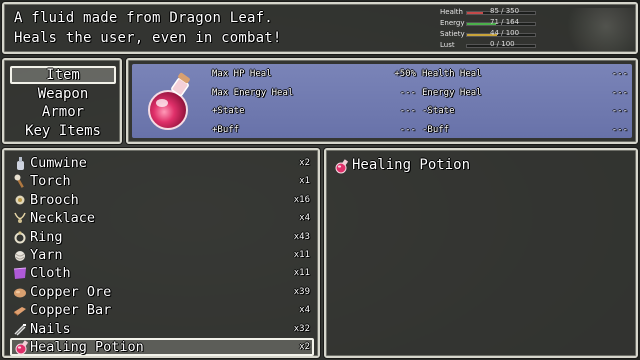 The image size is (640, 360). What do you see at coordinates (71, 291) in the screenshot?
I see `item-name: Copper Ore` at bounding box center [71, 291].